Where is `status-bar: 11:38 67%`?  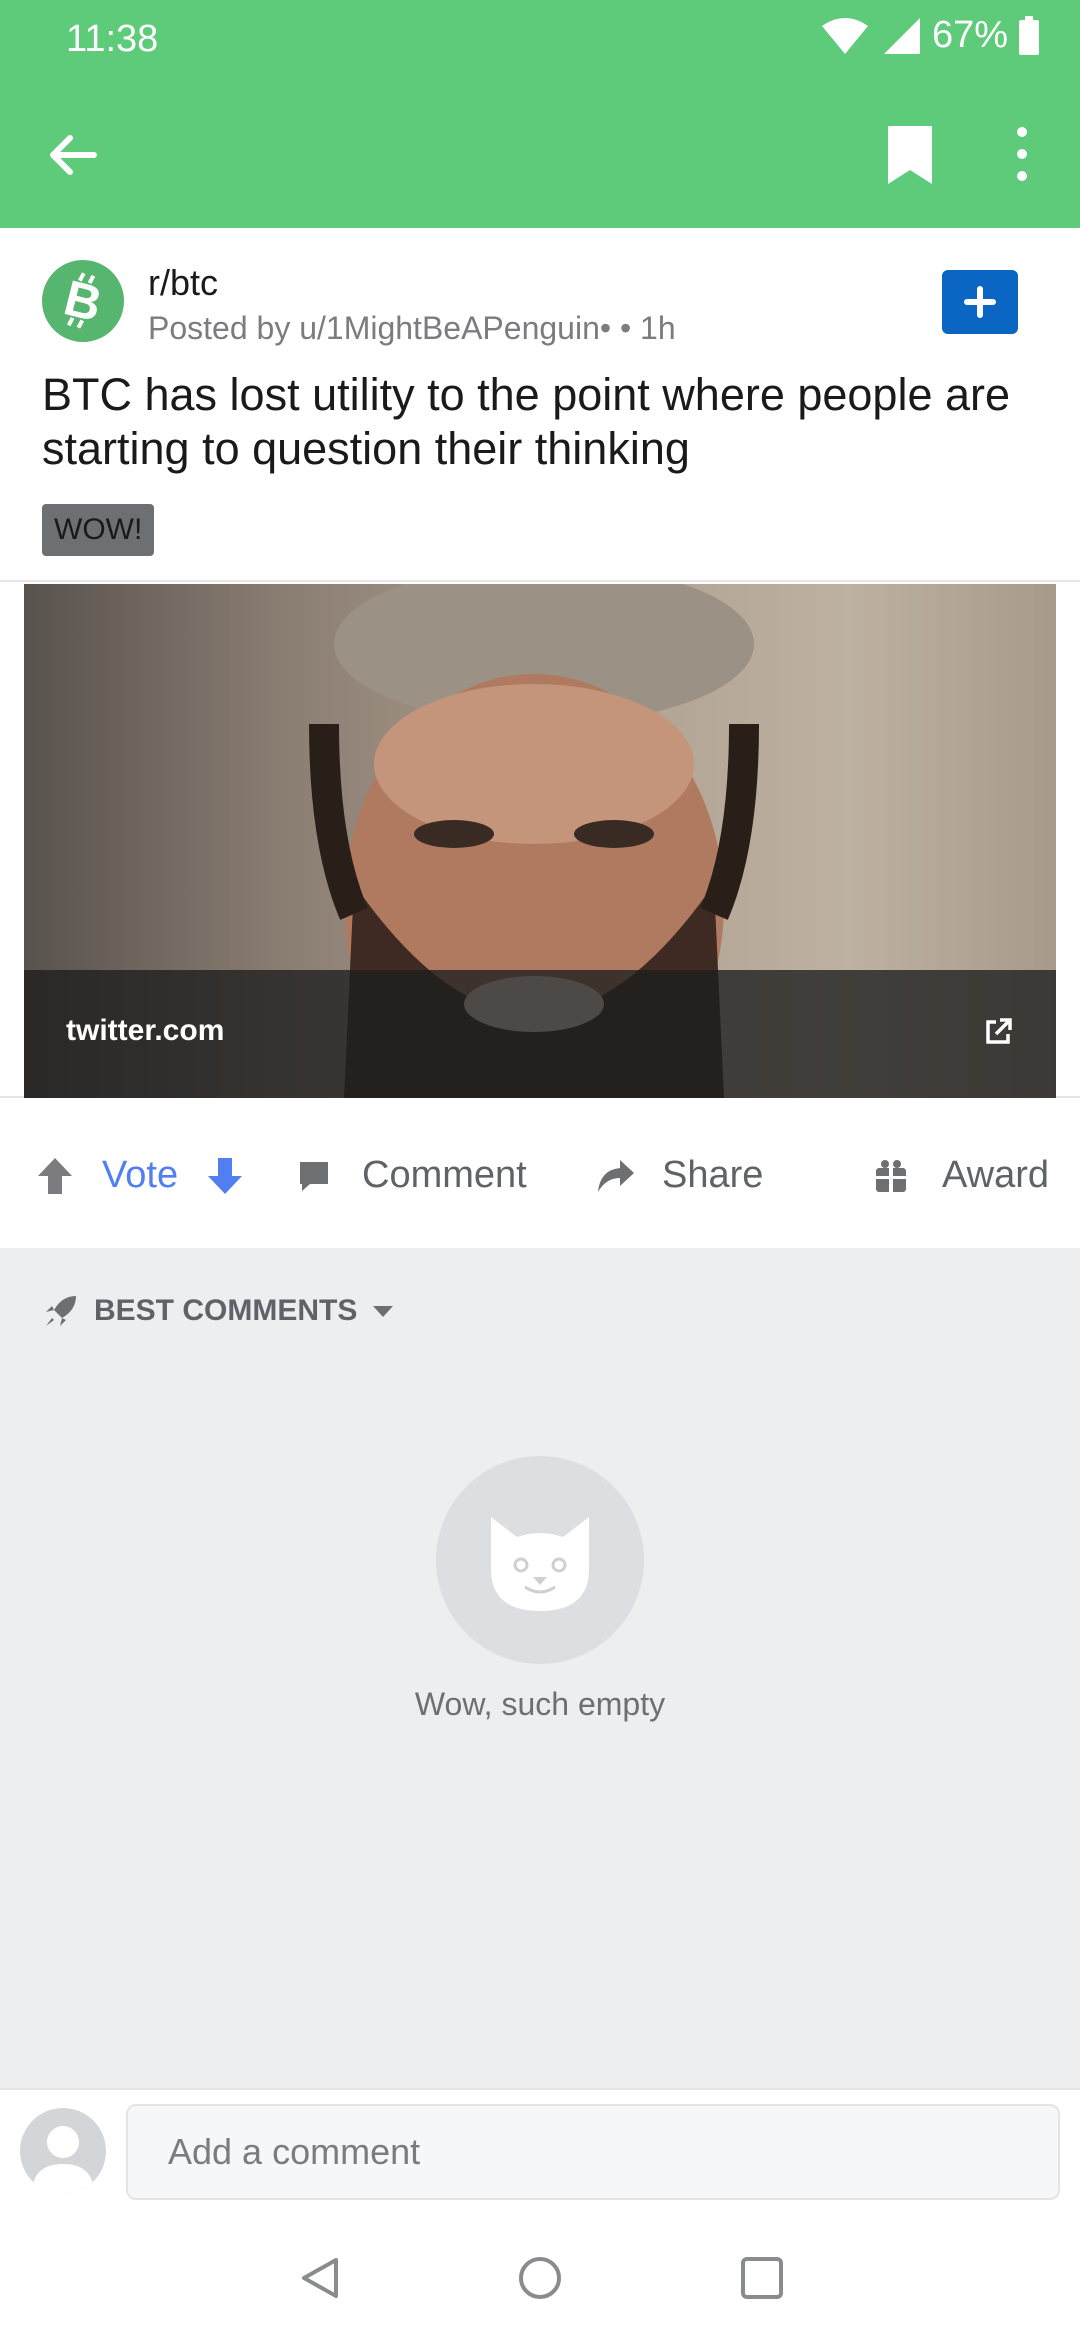
status-bar: 11:38 67% is located at coordinates (540, 40).